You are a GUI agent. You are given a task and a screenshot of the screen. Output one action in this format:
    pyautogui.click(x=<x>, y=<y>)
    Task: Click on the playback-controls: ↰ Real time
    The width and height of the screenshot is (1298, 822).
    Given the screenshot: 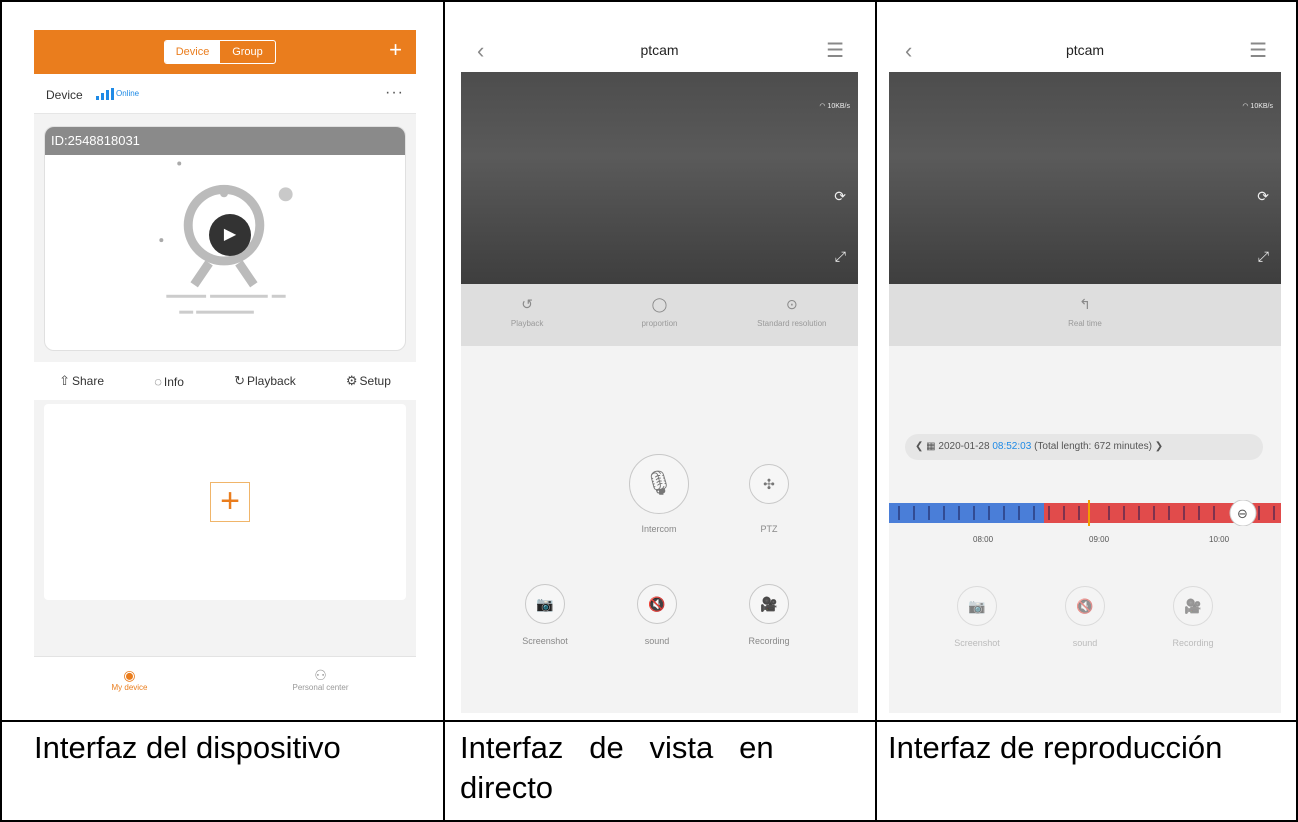 What is the action you would take?
    pyautogui.click(x=1085, y=315)
    